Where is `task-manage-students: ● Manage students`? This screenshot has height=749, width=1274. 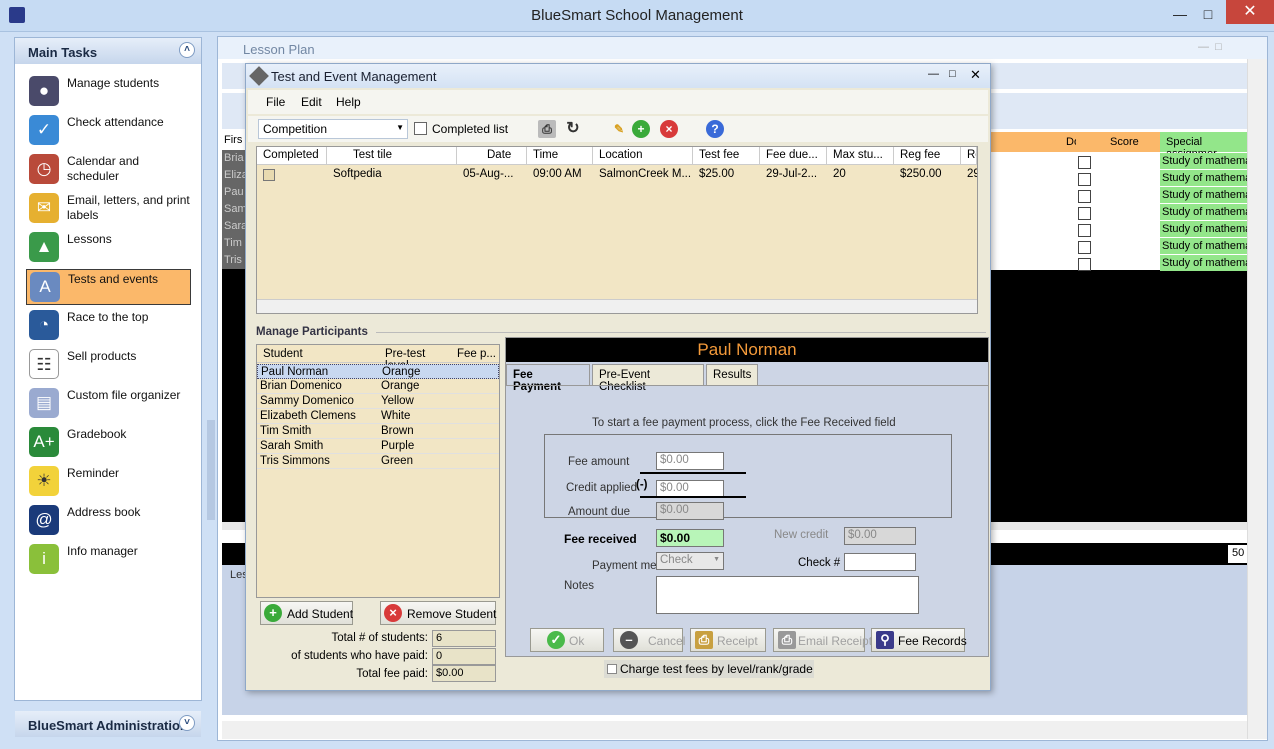
task-manage-students: ● Manage students is located at coordinates (108, 92).